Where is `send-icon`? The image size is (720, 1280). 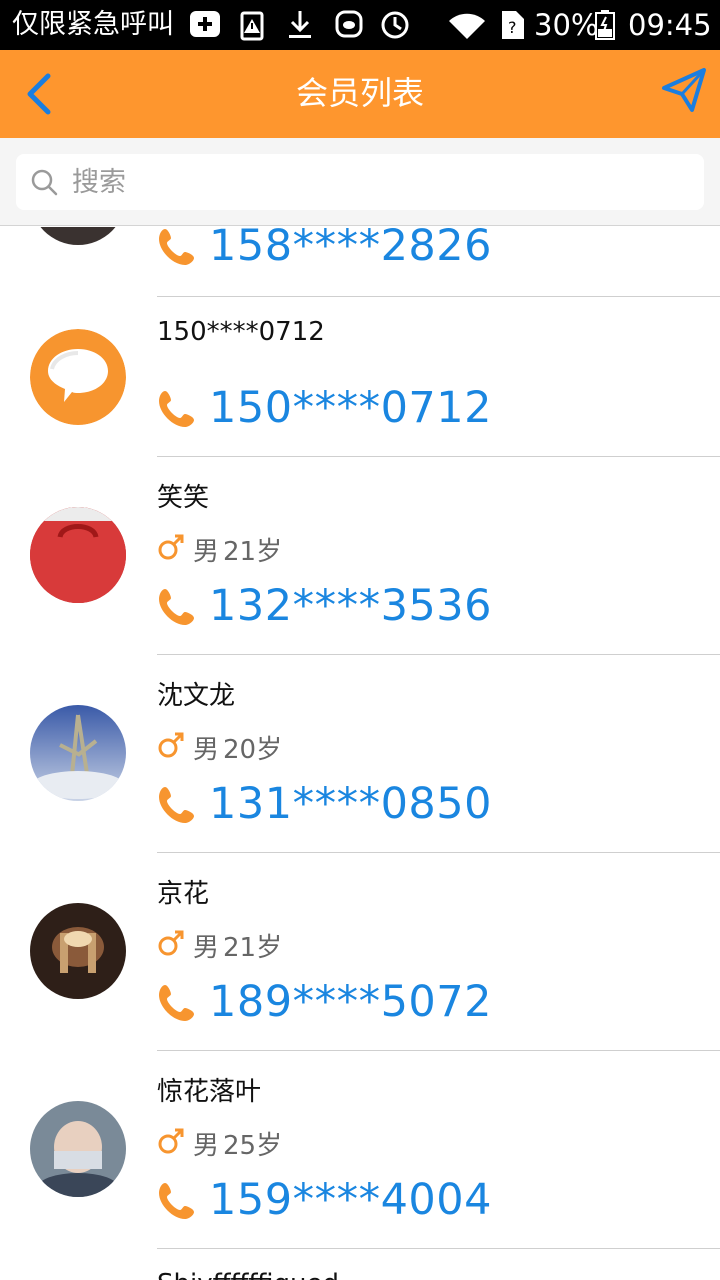 send-icon is located at coordinates (684, 90).